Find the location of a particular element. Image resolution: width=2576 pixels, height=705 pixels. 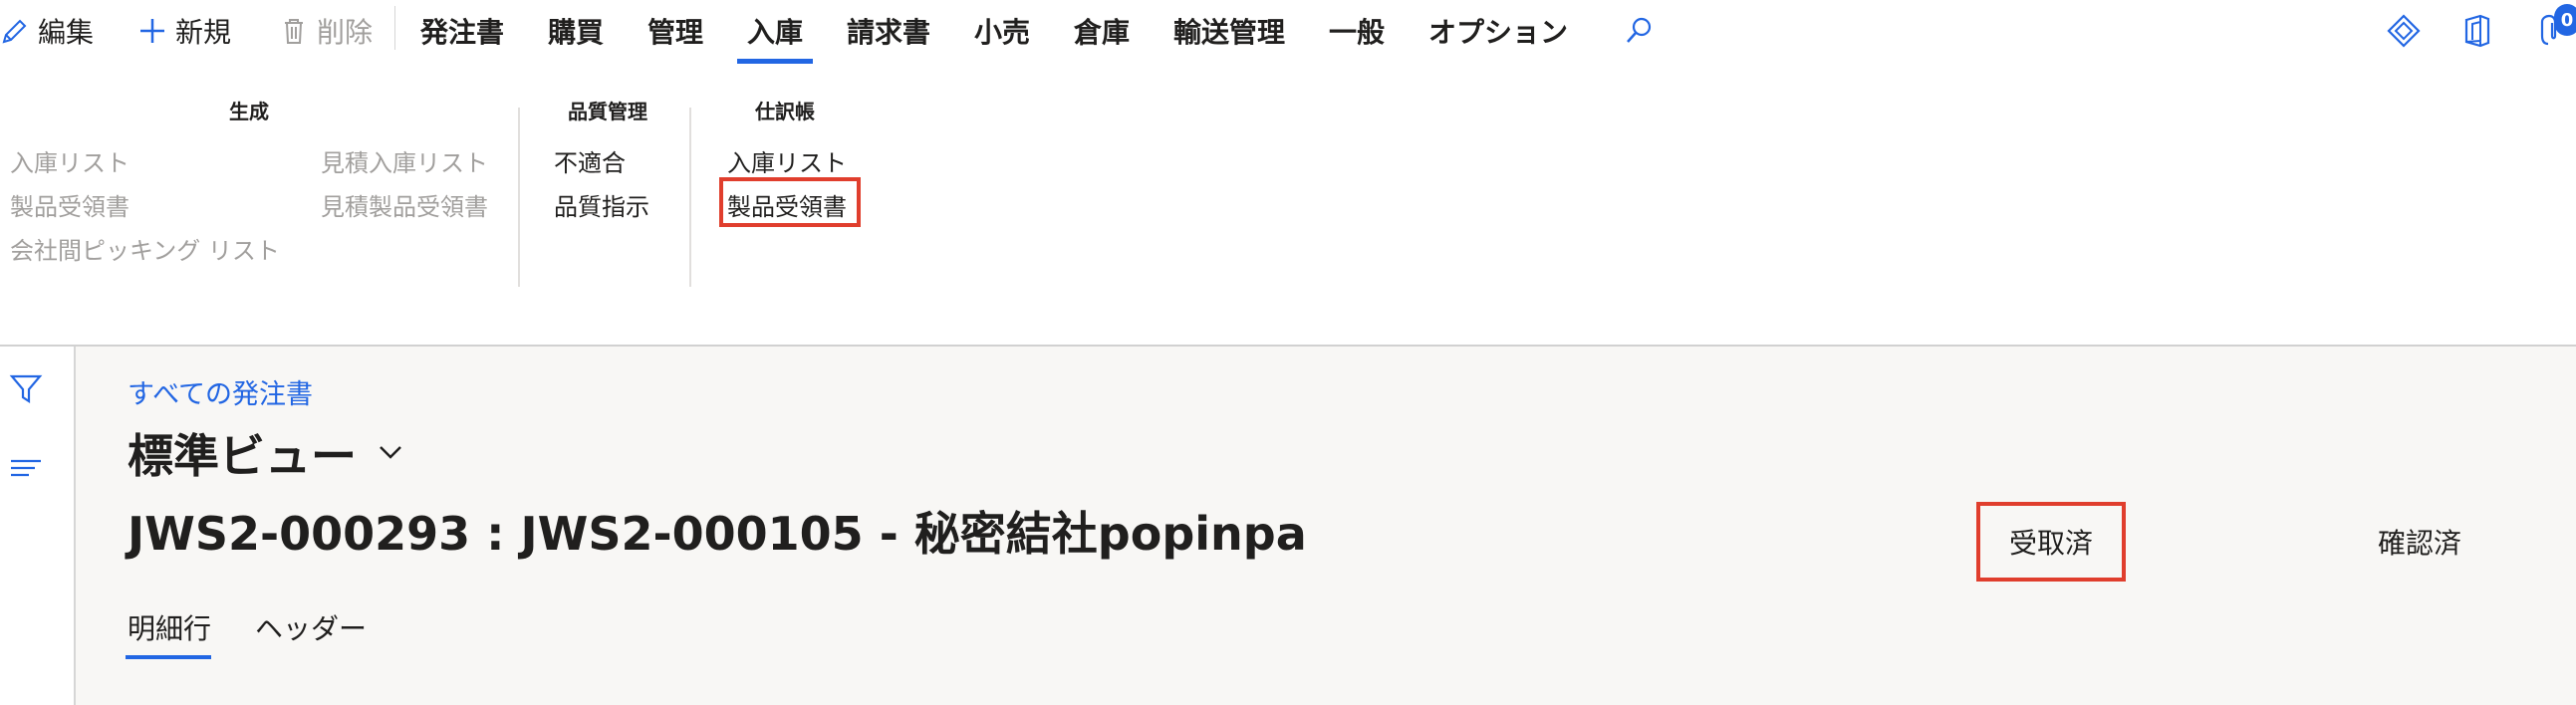

ribbon-item-receipts-list: 入庫リスト is located at coordinates (69, 160).